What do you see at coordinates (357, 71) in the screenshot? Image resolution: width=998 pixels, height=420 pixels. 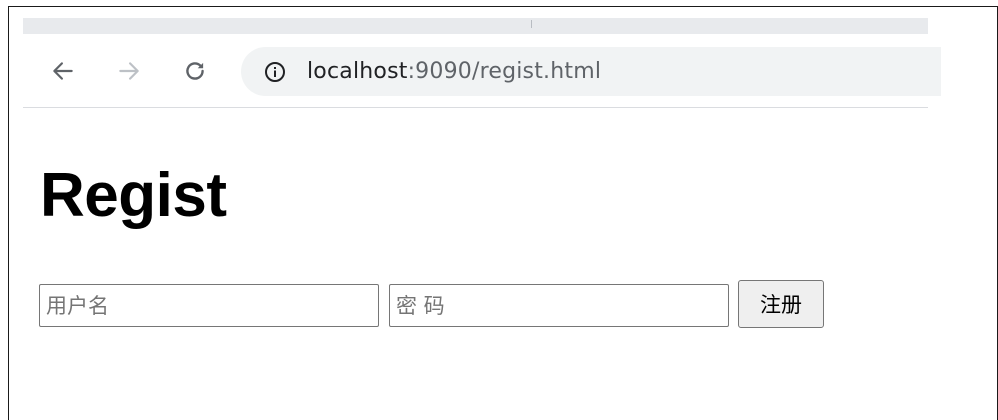 I see `url-host: localhost` at bounding box center [357, 71].